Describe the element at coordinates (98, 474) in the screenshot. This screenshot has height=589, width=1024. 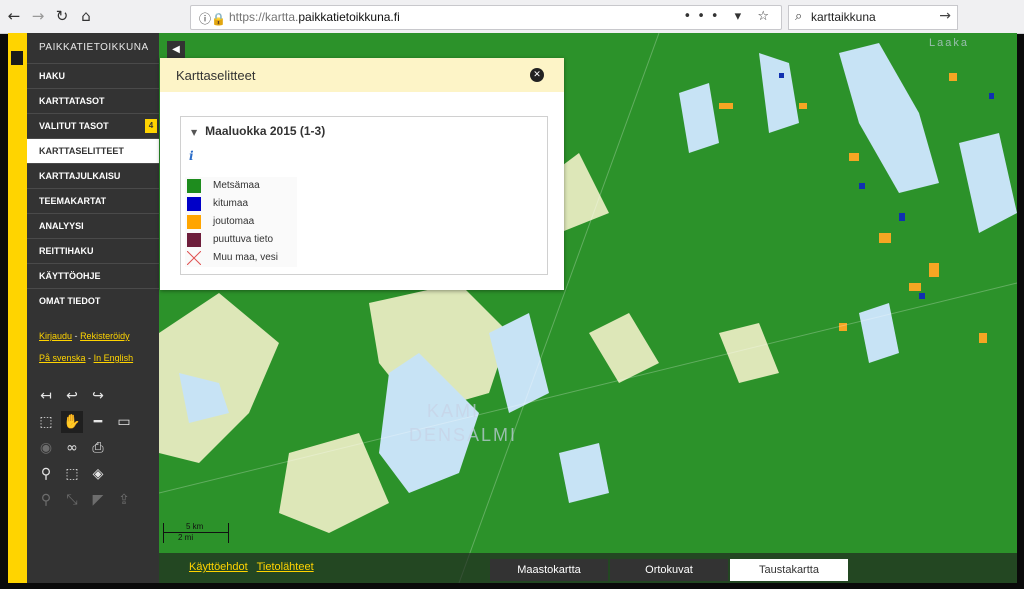
I see `broadcast-icon: ◈` at that location.